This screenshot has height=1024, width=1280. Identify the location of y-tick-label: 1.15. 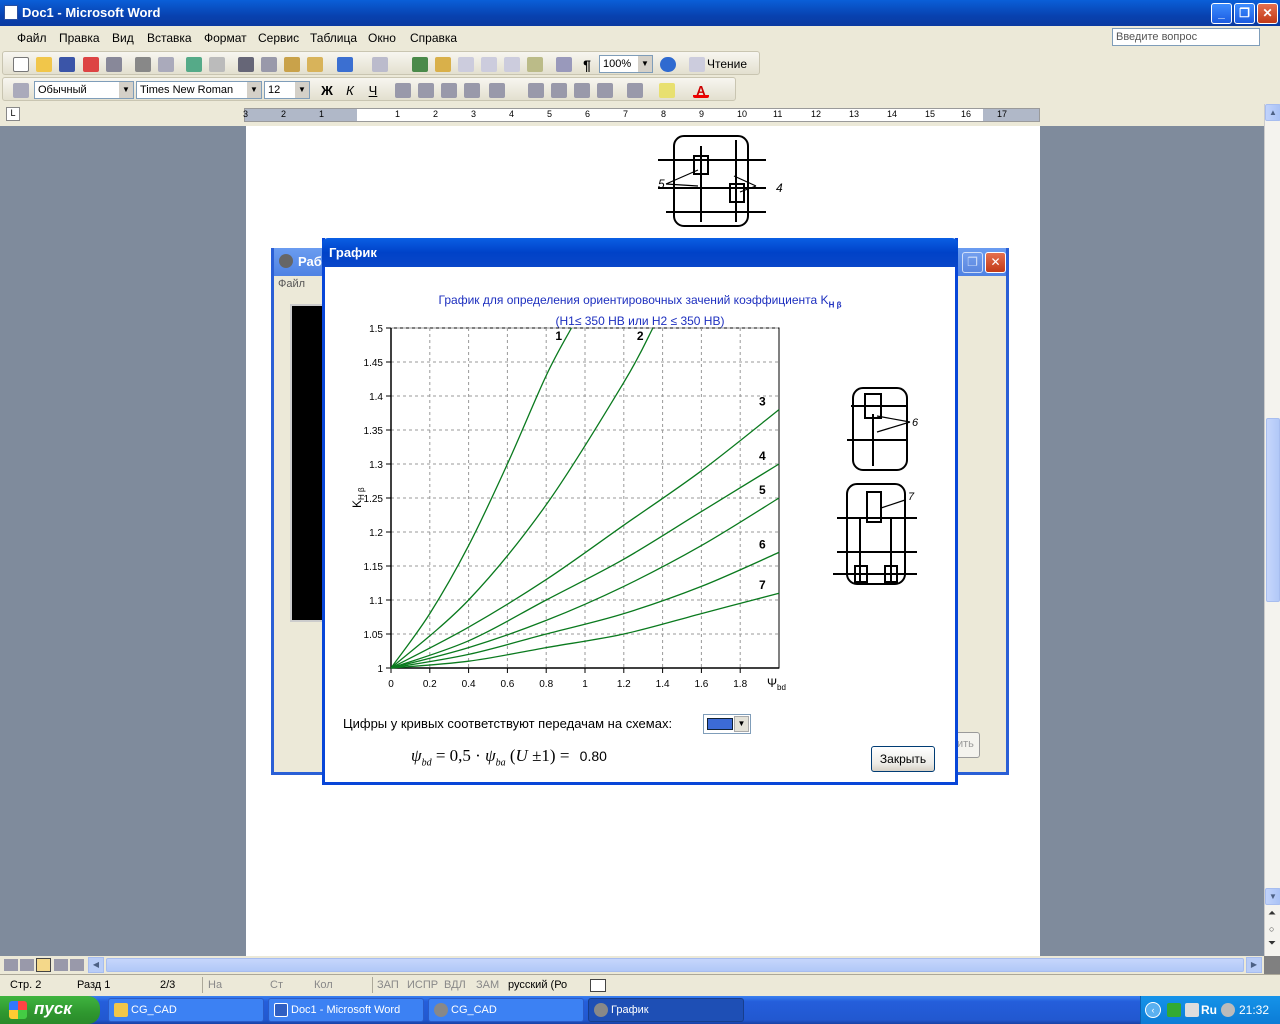
(374, 567).